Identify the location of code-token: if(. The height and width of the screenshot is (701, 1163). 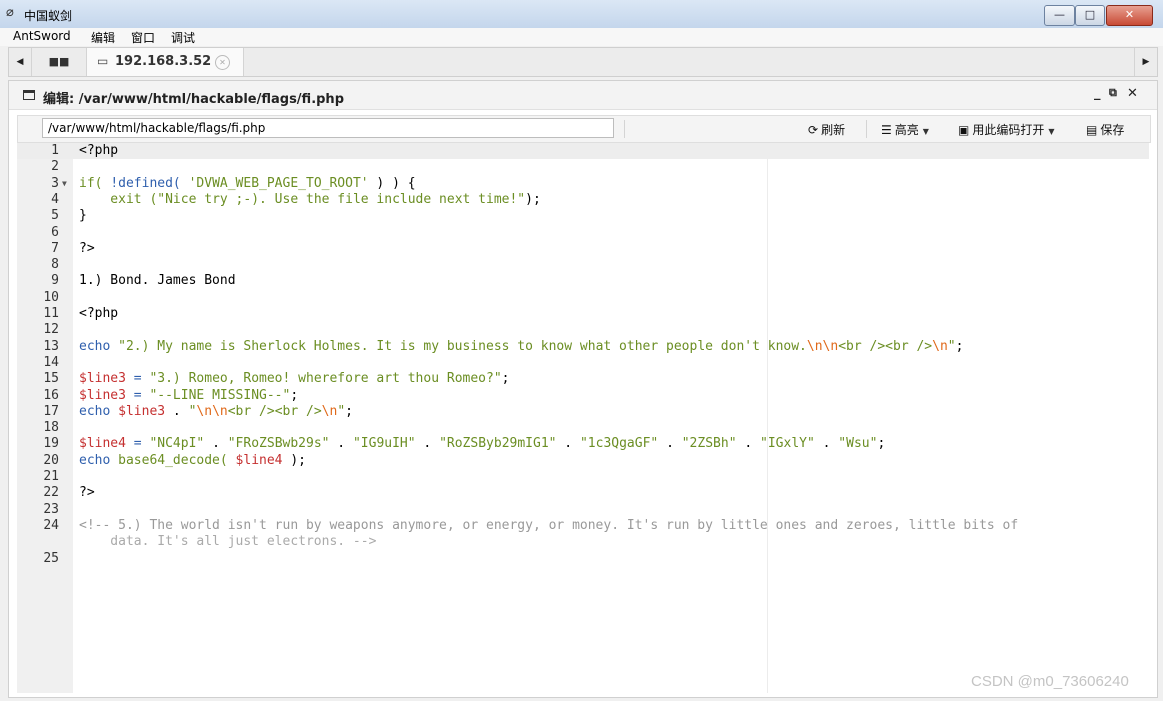
(95, 183).